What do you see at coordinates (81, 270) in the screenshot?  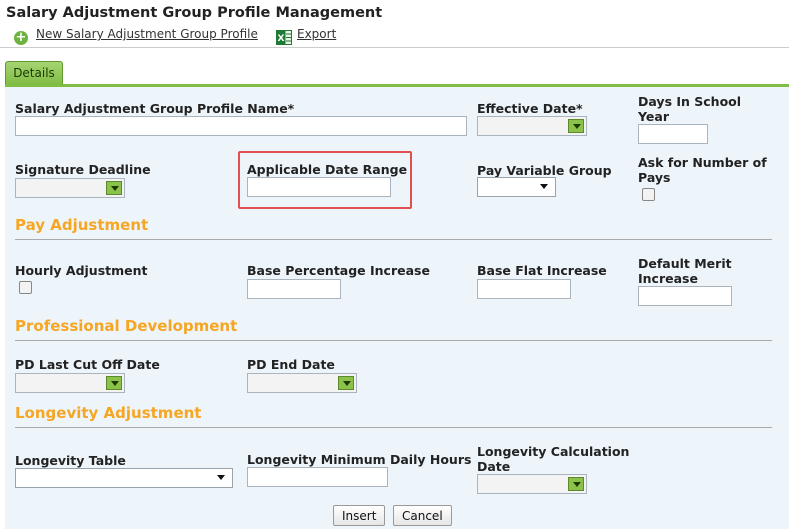 I see `hourly-adjustment-label: Hourly Adjustment` at bounding box center [81, 270].